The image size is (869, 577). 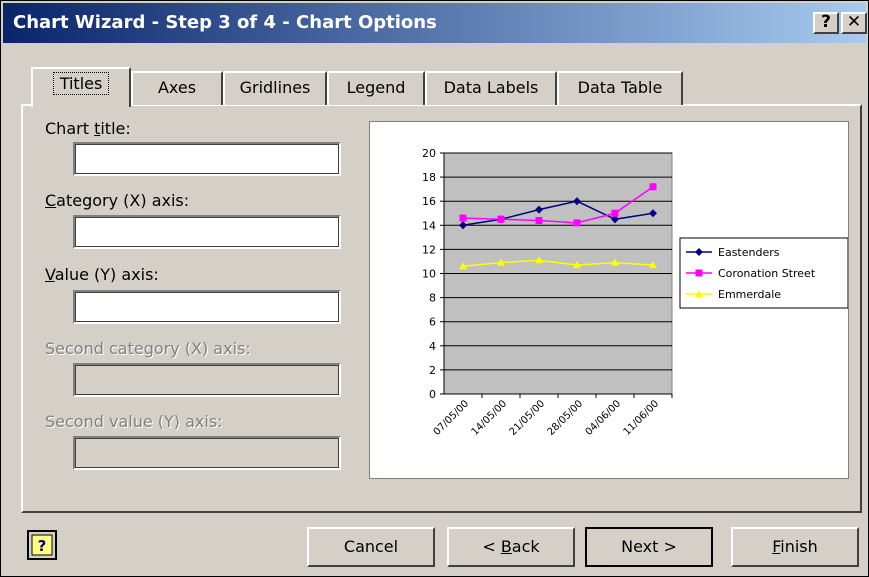 I want to click on x-tick-label: 21/05/00, so click(x=528, y=418).